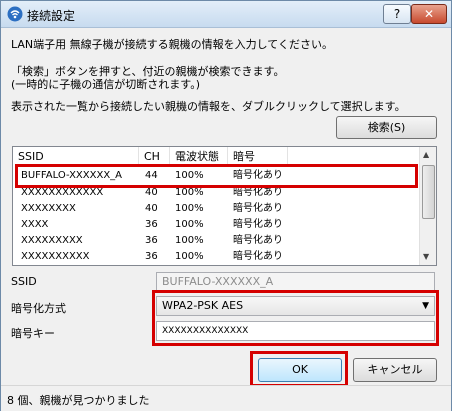 The width and height of the screenshot is (452, 411). What do you see at coordinates (216, 257) in the screenshot?
I see `table-row: XXXXXXXXXX 36 100% 暗号化あり` at bounding box center [216, 257].